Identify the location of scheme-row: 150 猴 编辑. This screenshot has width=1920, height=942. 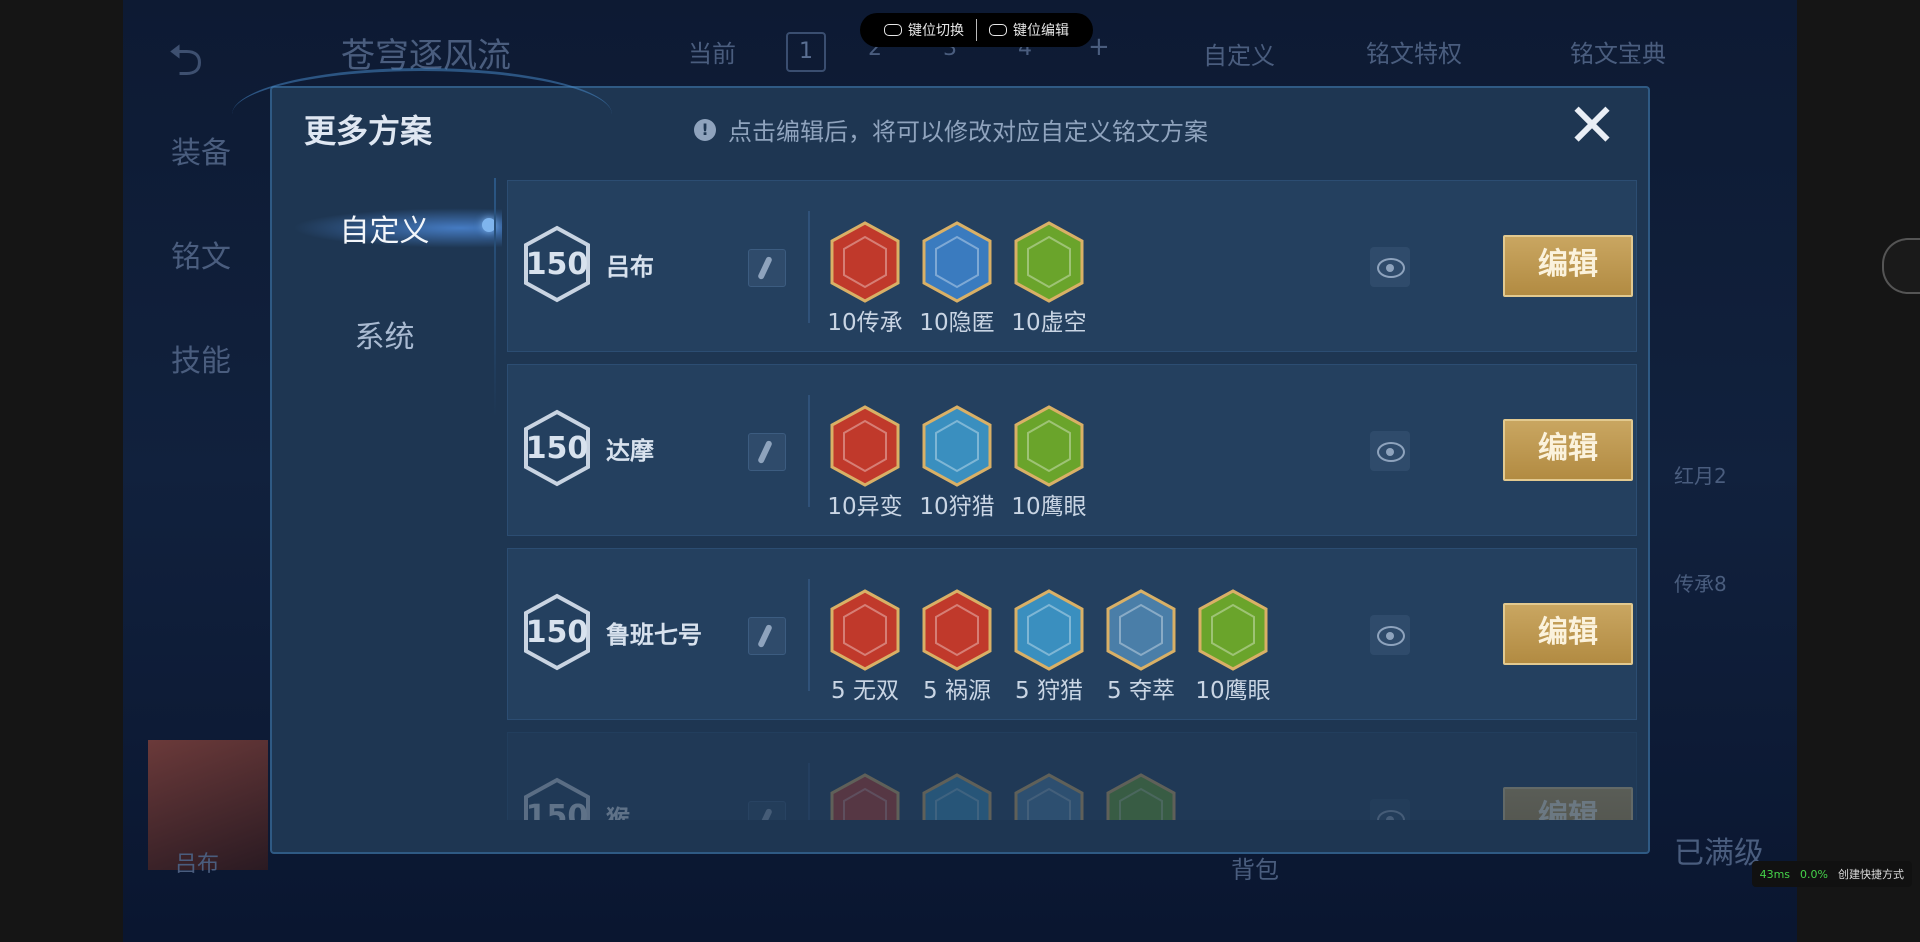
(1072, 776).